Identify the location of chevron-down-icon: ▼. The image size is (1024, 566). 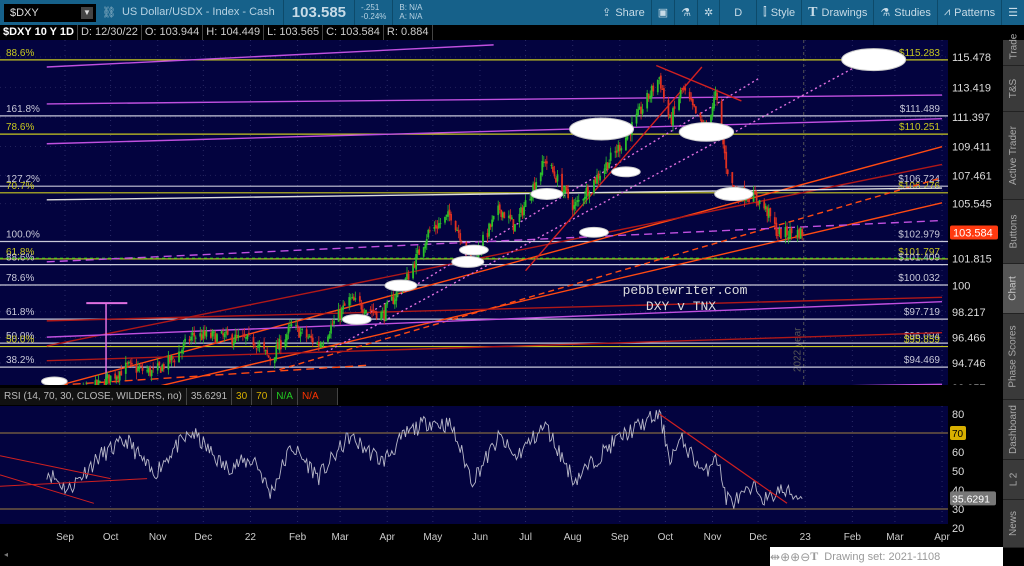
(87, 12).